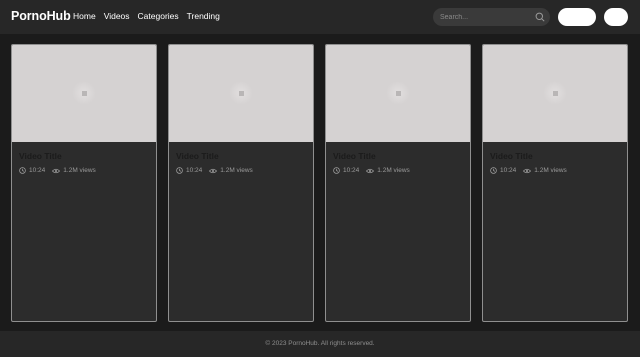 The width and height of the screenshot is (640, 357). What do you see at coordinates (540, 17) in the screenshot?
I see `search-icon` at bounding box center [540, 17].